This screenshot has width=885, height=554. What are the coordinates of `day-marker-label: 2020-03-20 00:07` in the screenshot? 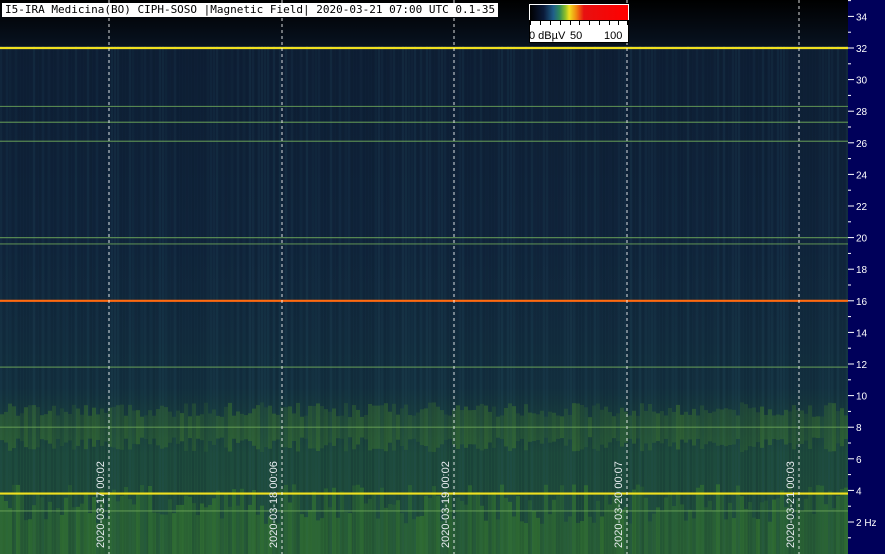 It's located at (619, 504).